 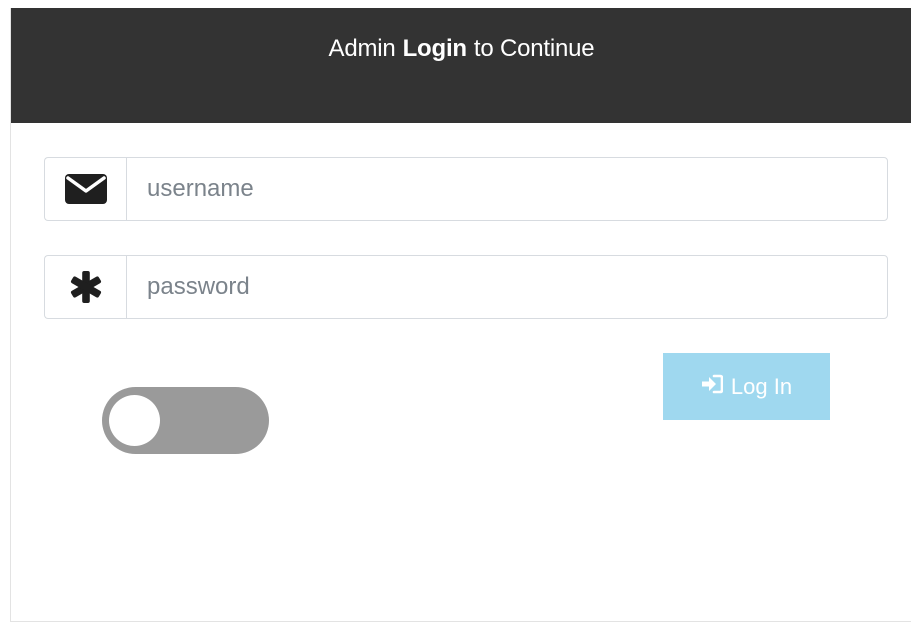 I want to click on username-input, so click(x=507, y=189).